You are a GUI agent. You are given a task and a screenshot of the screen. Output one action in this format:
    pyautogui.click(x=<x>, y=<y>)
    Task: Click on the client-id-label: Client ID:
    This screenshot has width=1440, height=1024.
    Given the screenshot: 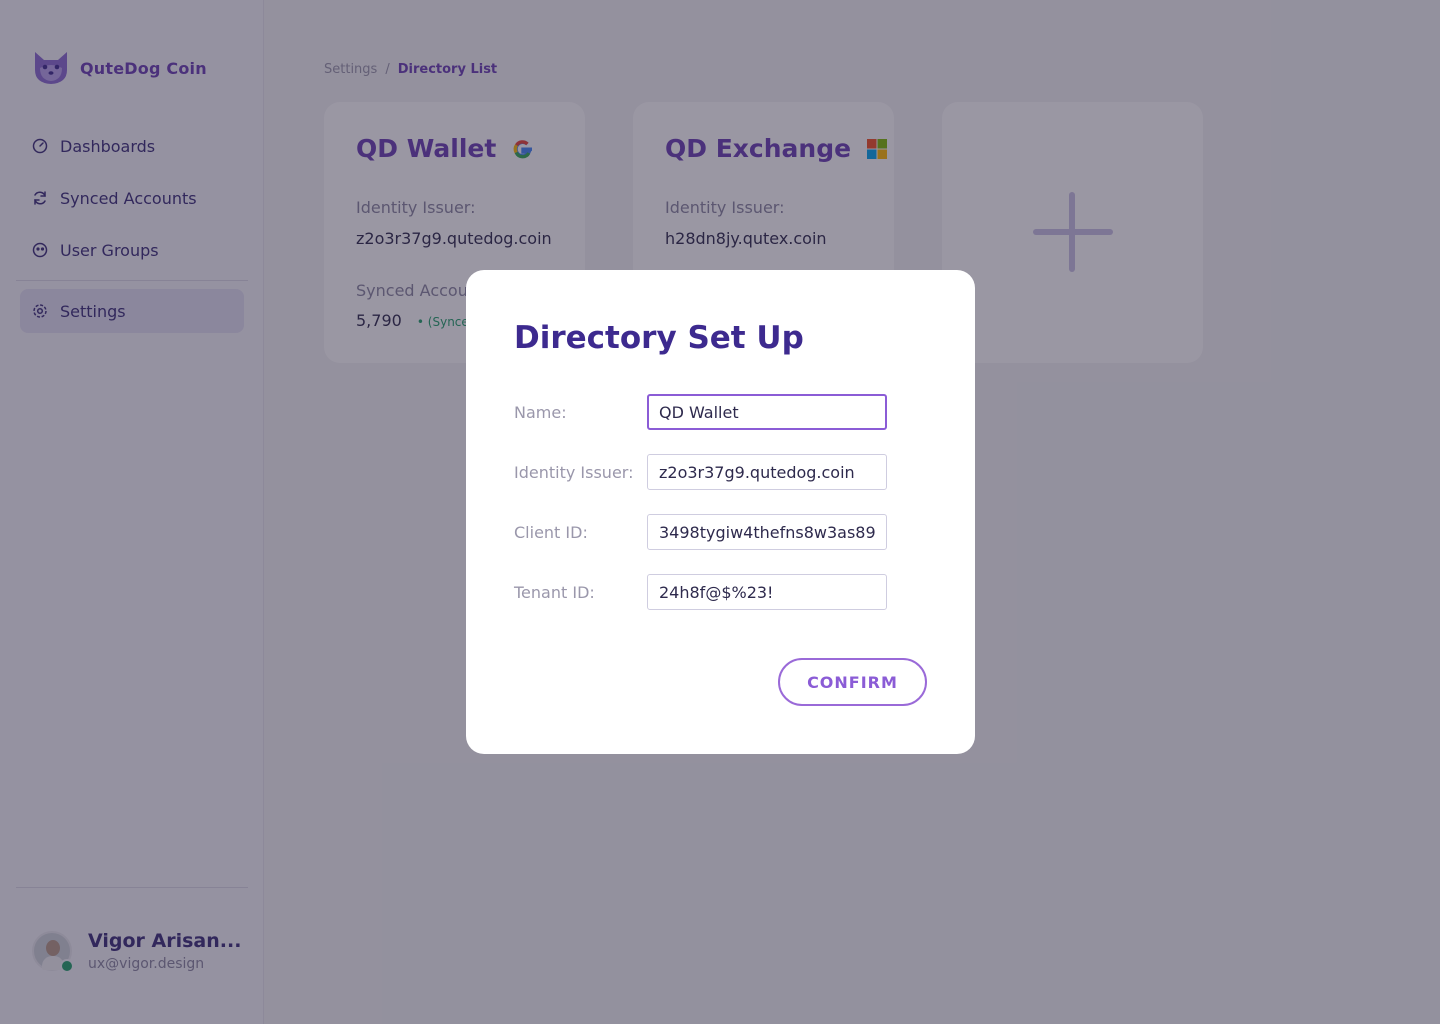 What is the action you would take?
    pyautogui.click(x=551, y=532)
    